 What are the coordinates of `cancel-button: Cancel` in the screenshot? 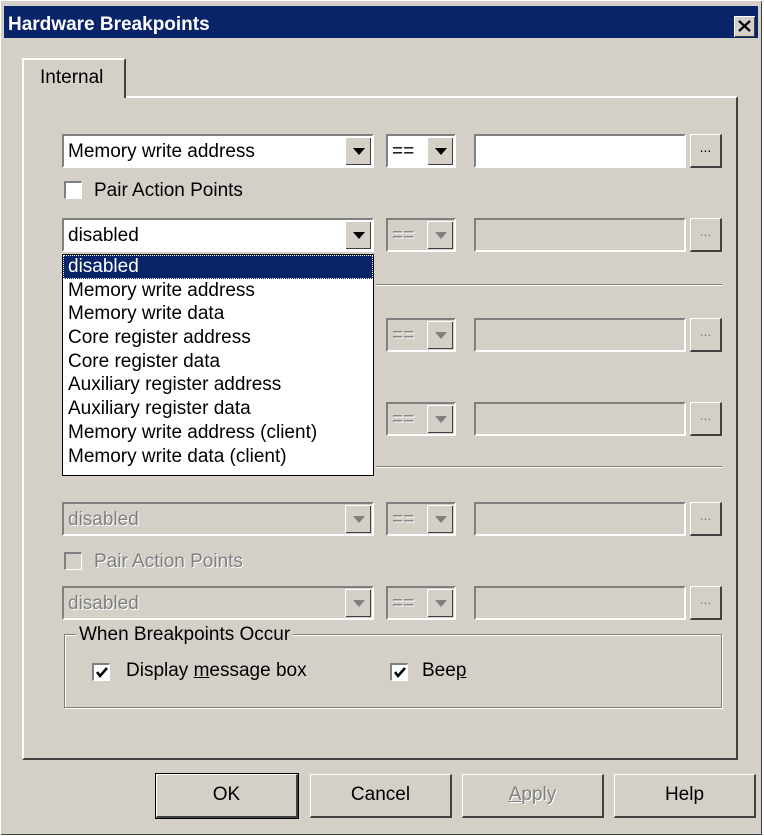 It's located at (381, 796).